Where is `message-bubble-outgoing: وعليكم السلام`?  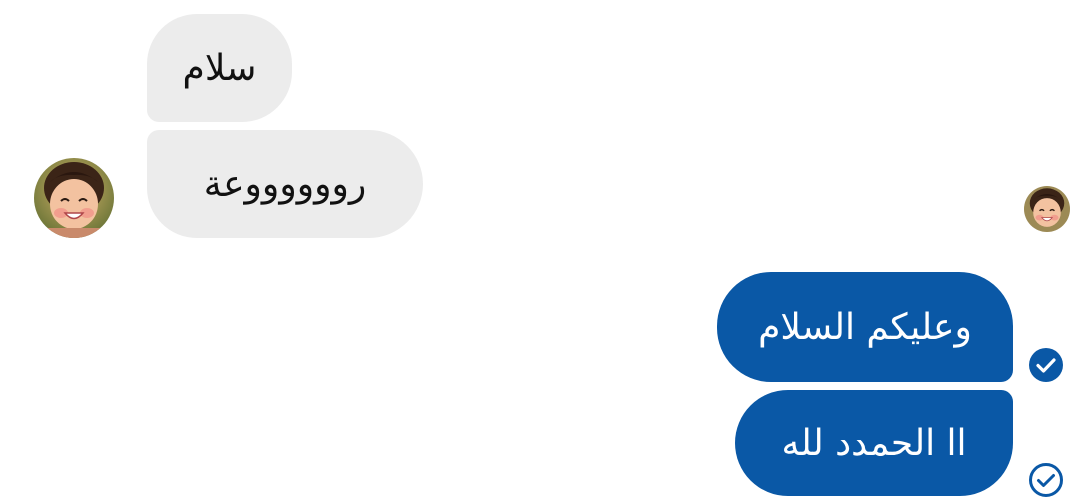 message-bubble-outgoing: وعليكم السلام is located at coordinates (865, 327).